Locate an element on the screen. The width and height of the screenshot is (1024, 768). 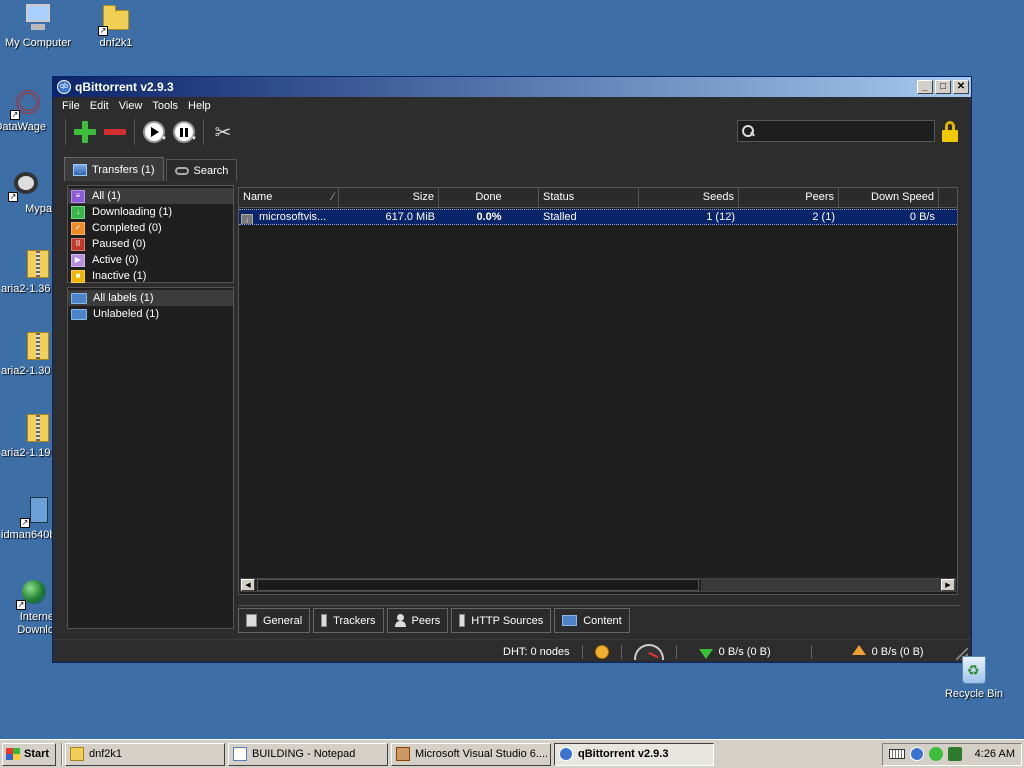
inactive-icon: ■ is located at coordinates (78, 276).